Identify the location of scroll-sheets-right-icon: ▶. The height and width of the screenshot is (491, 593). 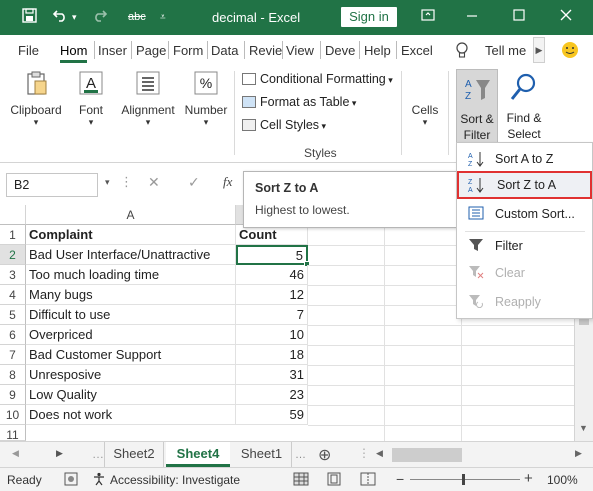
(59, 453).